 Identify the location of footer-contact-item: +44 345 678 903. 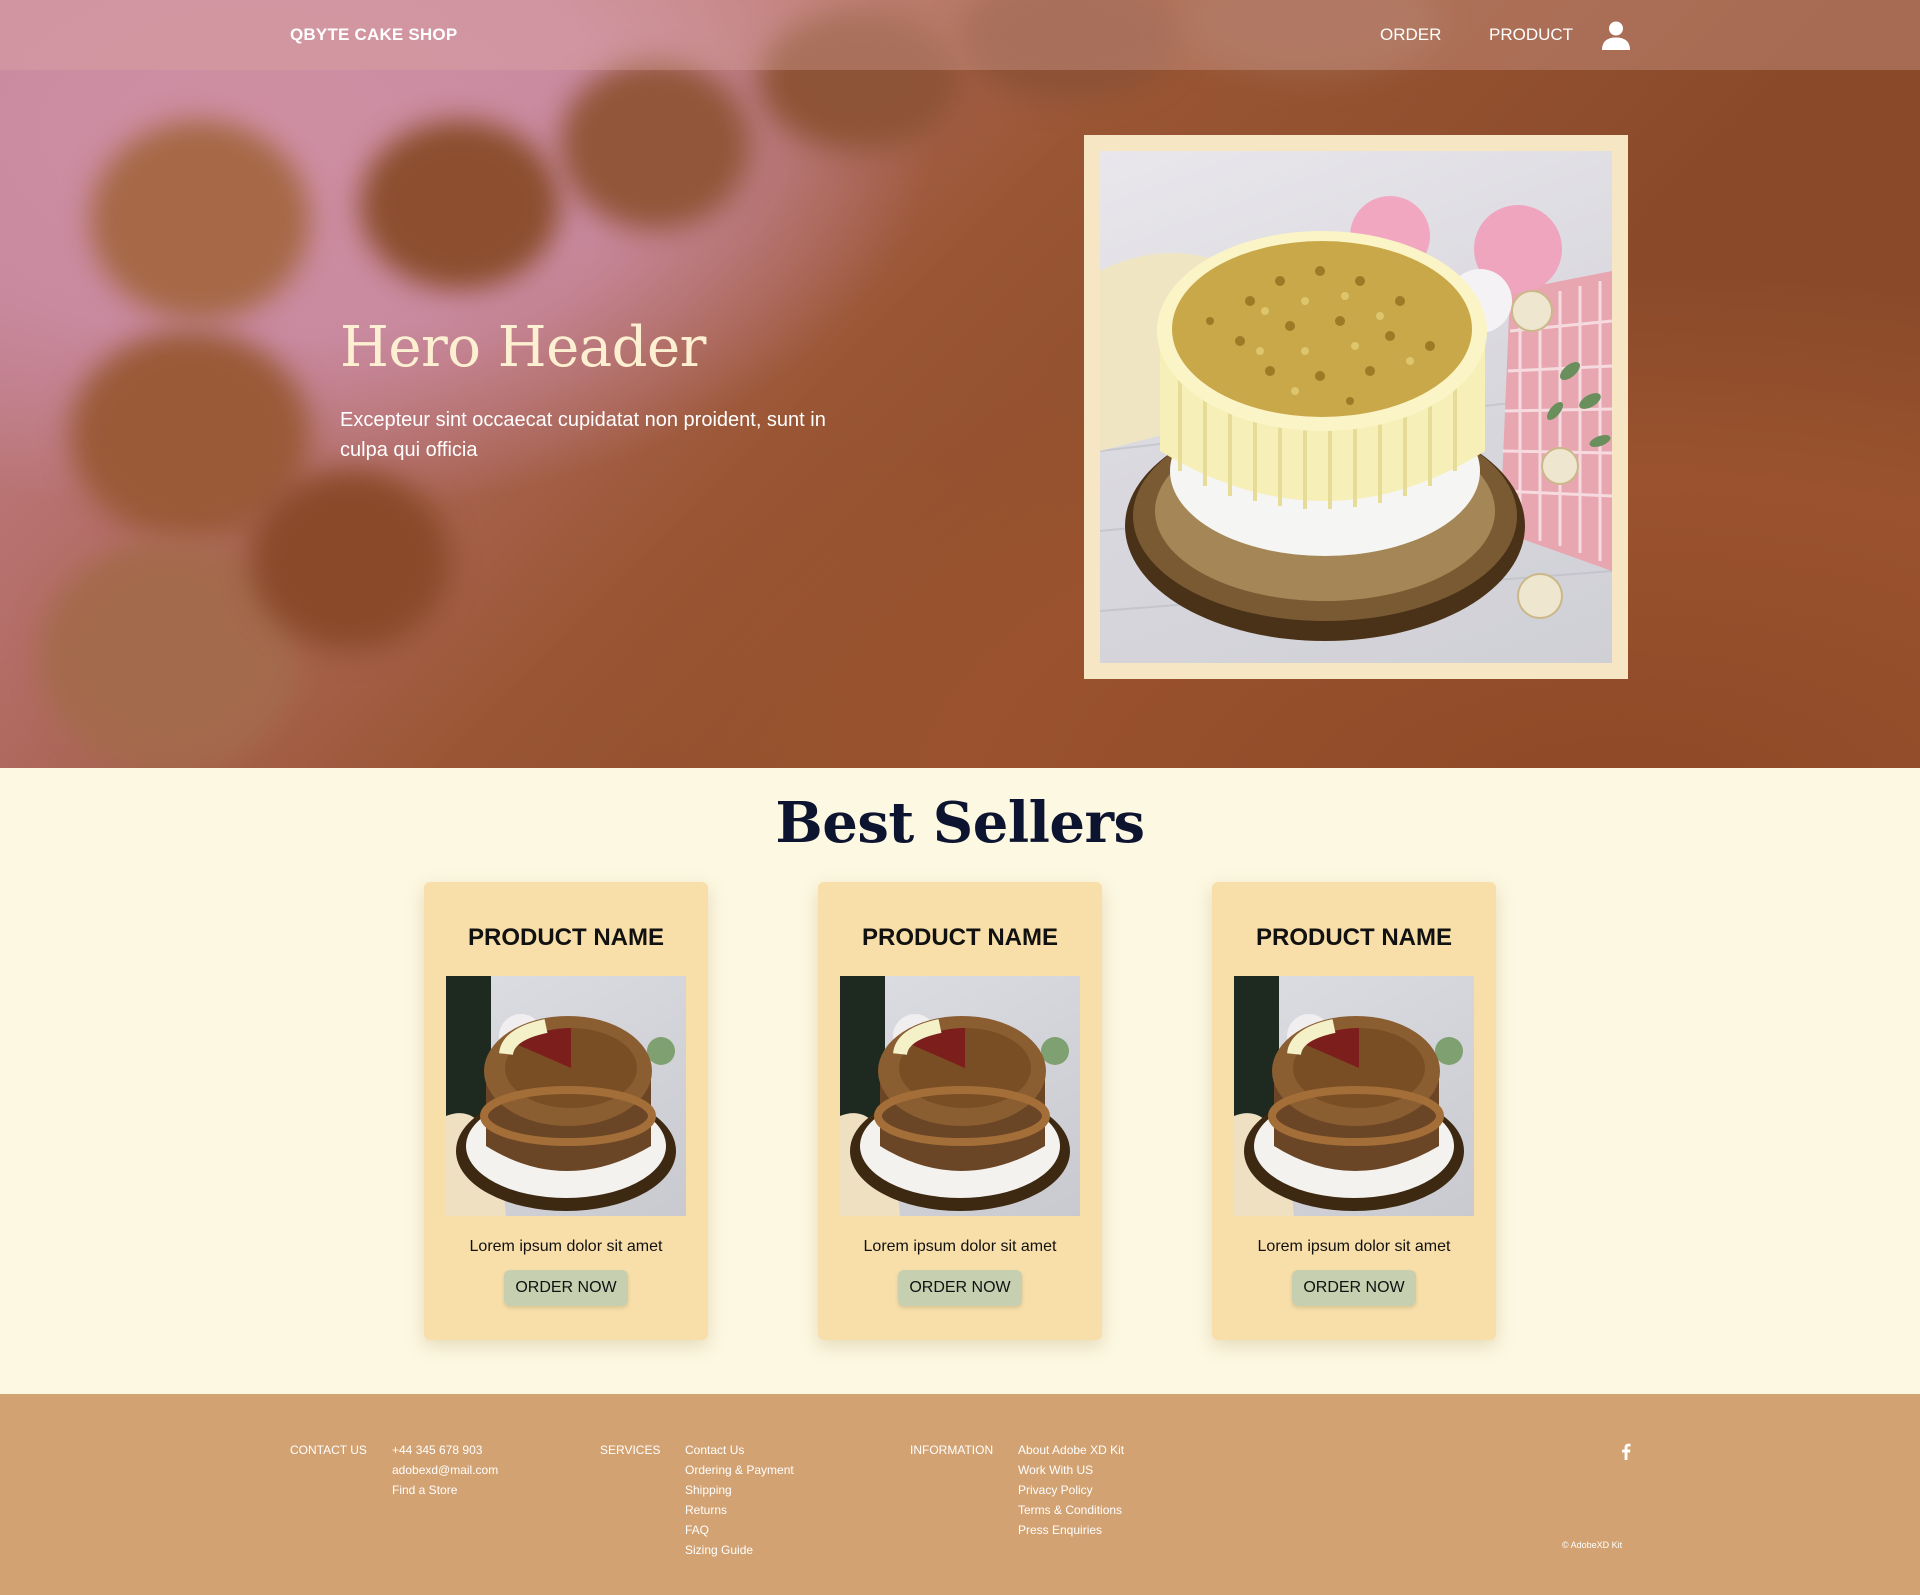
(445, 1453).